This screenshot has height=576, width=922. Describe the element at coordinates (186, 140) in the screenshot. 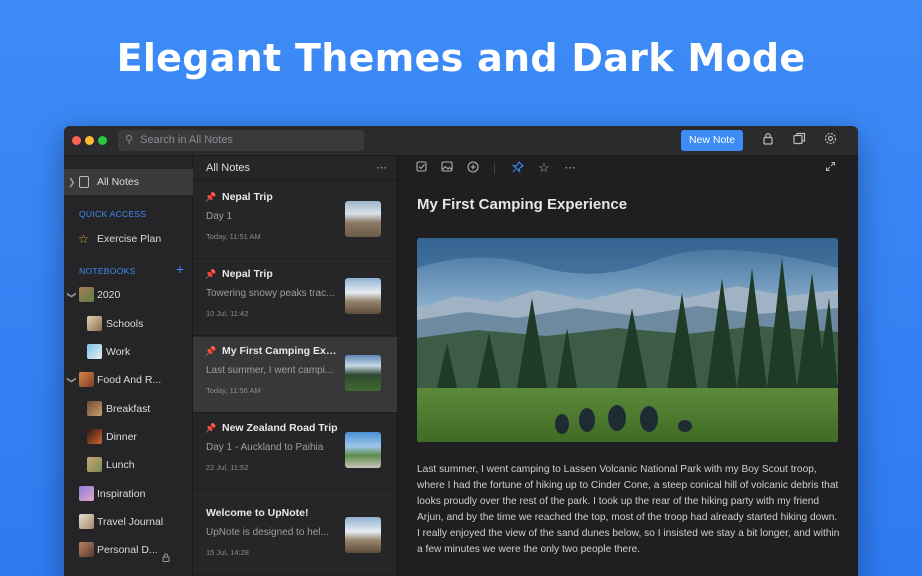

I see `search-placeholder: Search in All Notes` at that location.